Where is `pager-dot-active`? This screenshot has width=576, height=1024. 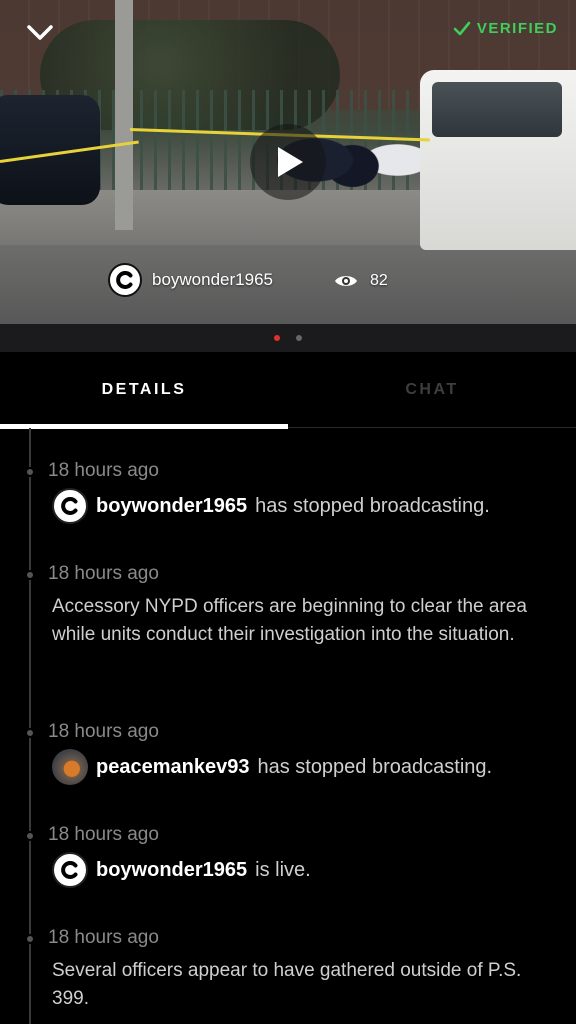 pager-dot-active is located at coordinates (277, 338).